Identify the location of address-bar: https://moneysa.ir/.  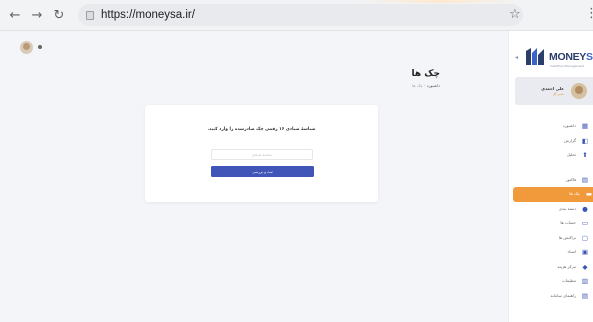
(300, 15).